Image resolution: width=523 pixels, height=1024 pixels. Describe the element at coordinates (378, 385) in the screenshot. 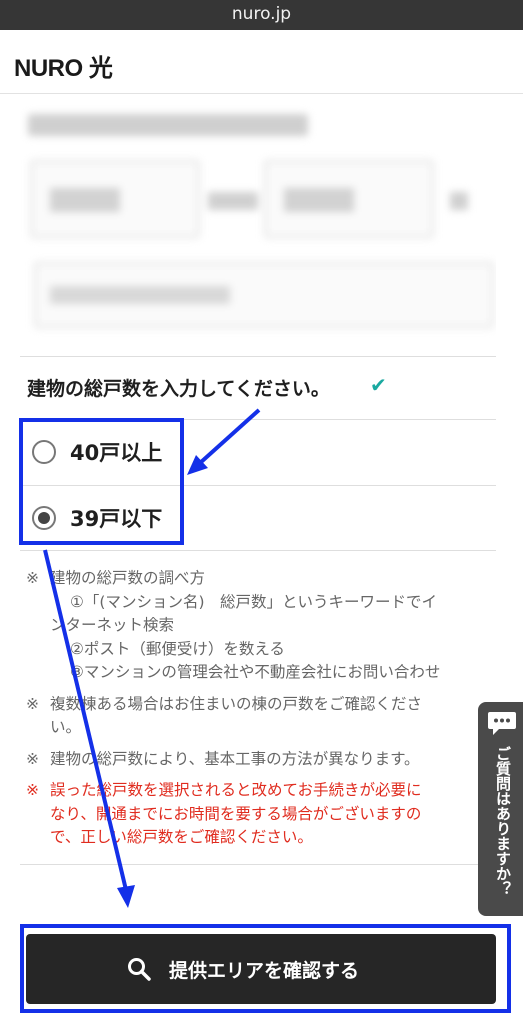

I see `checkmark-icon: ✔` at that location.